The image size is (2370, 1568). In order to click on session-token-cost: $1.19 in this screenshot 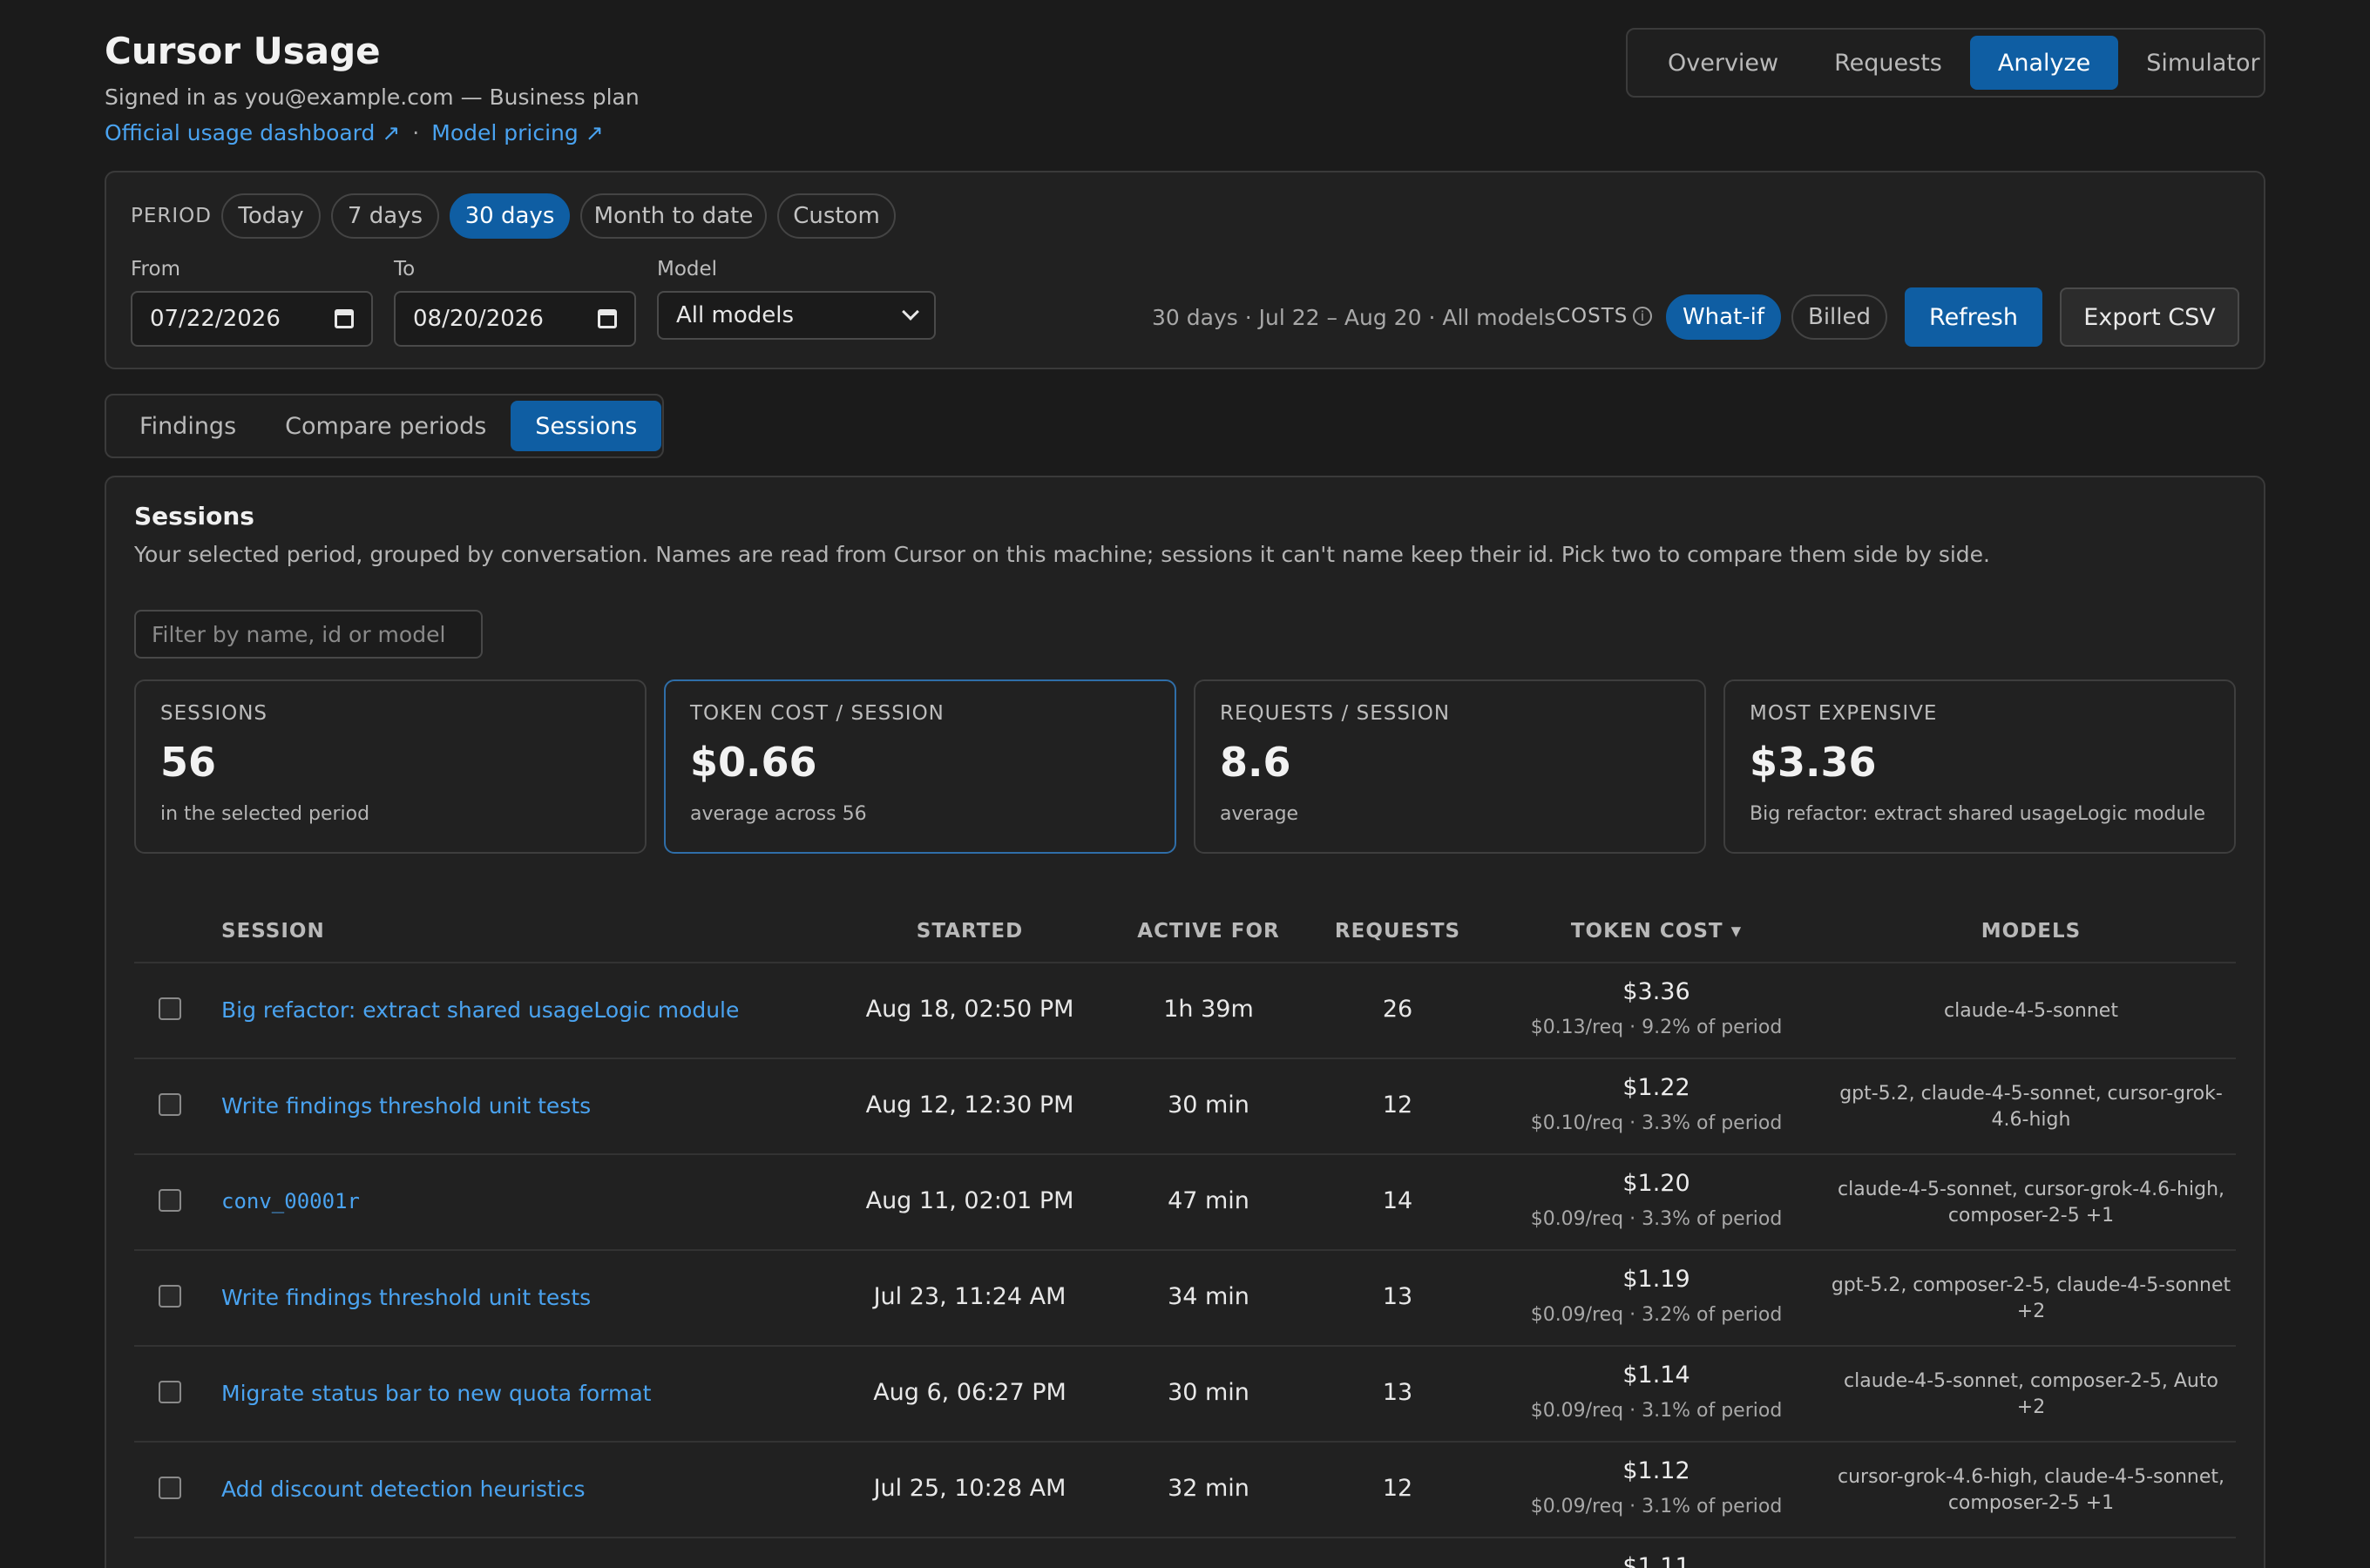, I will do `click(1656, 1280)`.